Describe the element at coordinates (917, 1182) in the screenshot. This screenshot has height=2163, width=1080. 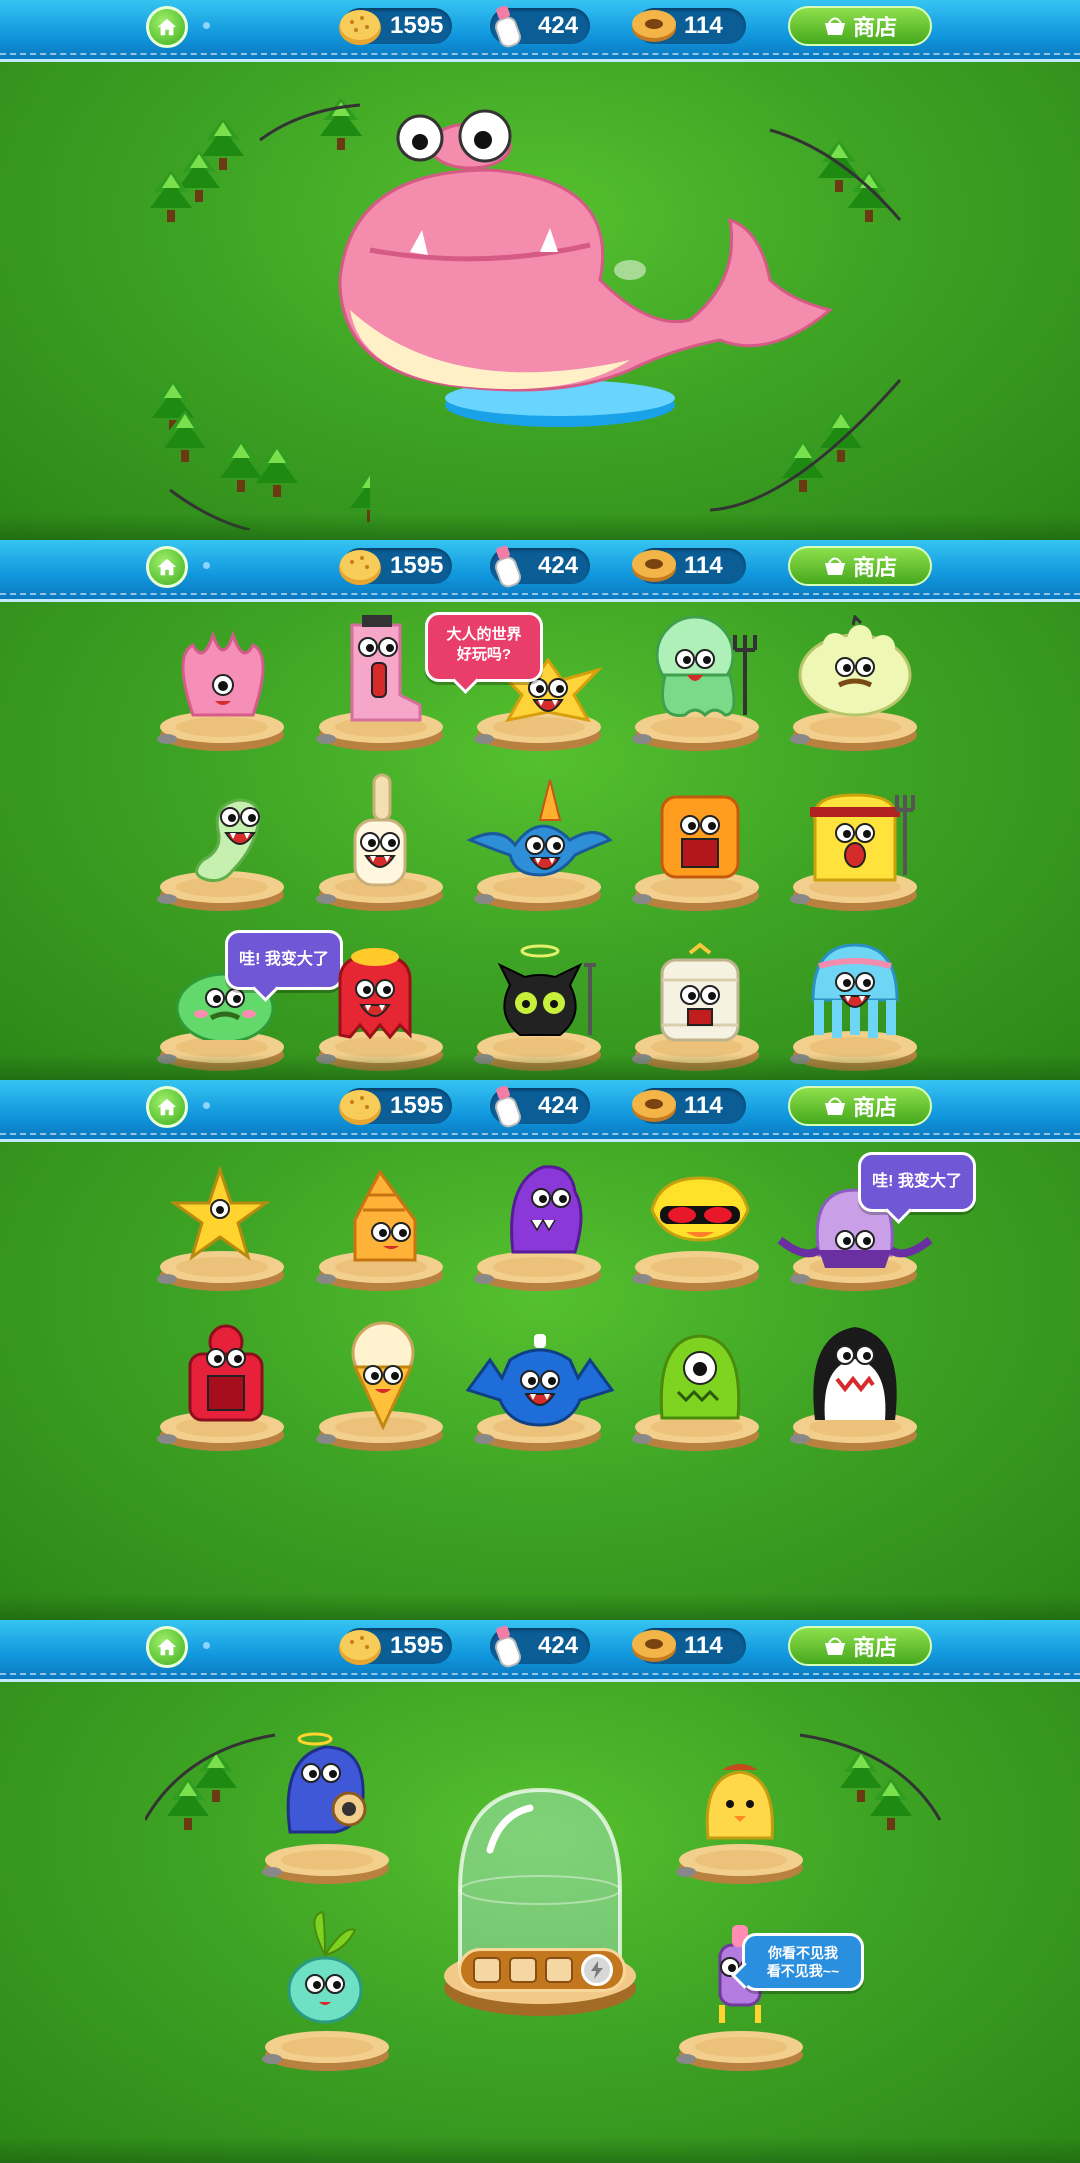
I see `speech-bubble-grew-up-2: 哇! 我变大了` at that location.